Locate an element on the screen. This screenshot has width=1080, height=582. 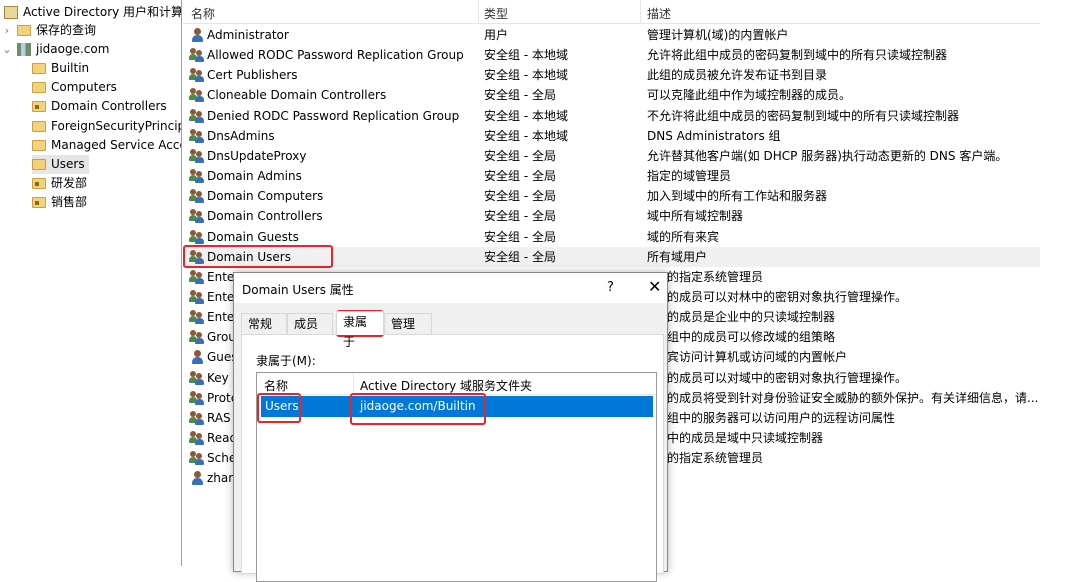
listview-header: 名称 Active Directory 域服务文件夹 is located at coordinates (456, 384).